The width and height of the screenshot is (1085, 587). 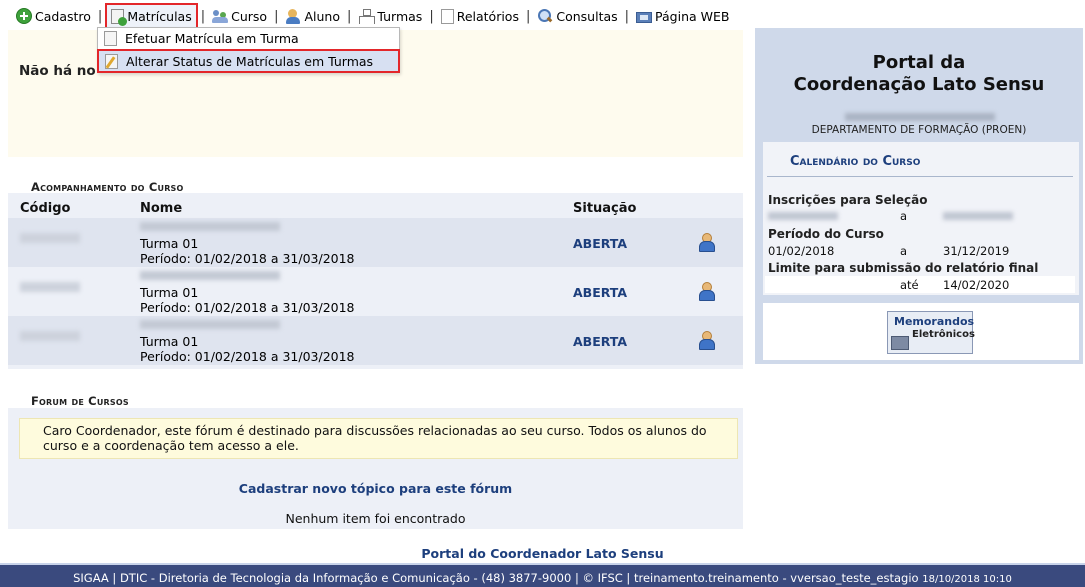 What do you see at coordinates (855, 161) in the screenshot?
I see `calendar-title: Calendário do Curso` at bounding box center [855, 161].